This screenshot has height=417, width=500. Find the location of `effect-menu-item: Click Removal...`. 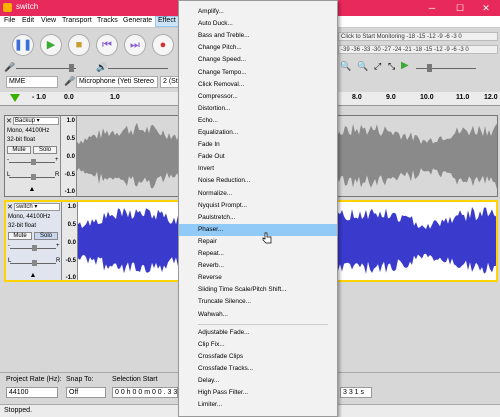

effect-menu-item: Click Removal... is located at coordinates (258, 85).